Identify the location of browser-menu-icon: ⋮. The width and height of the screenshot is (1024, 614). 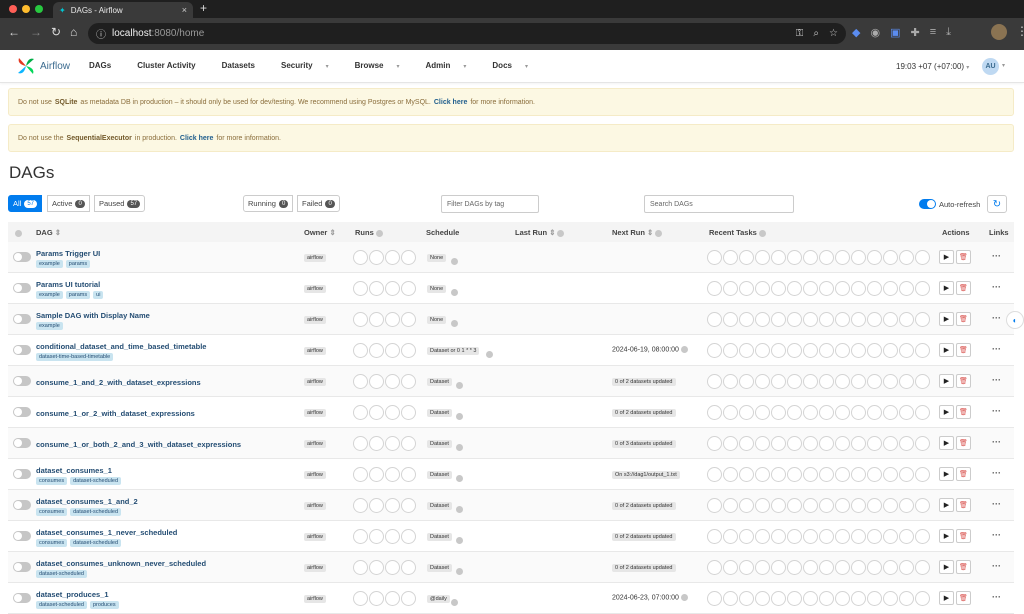
(1020, 31).